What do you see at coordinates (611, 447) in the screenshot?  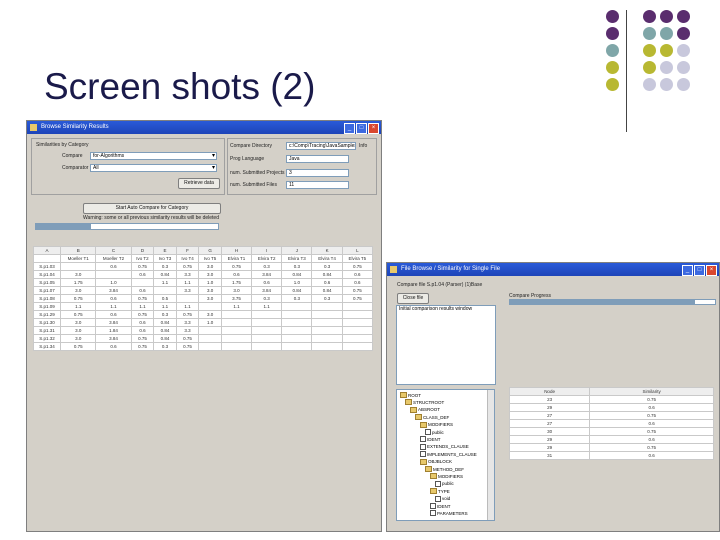 I see `table-row: 29 0.75` at bounding box center [611, 447].